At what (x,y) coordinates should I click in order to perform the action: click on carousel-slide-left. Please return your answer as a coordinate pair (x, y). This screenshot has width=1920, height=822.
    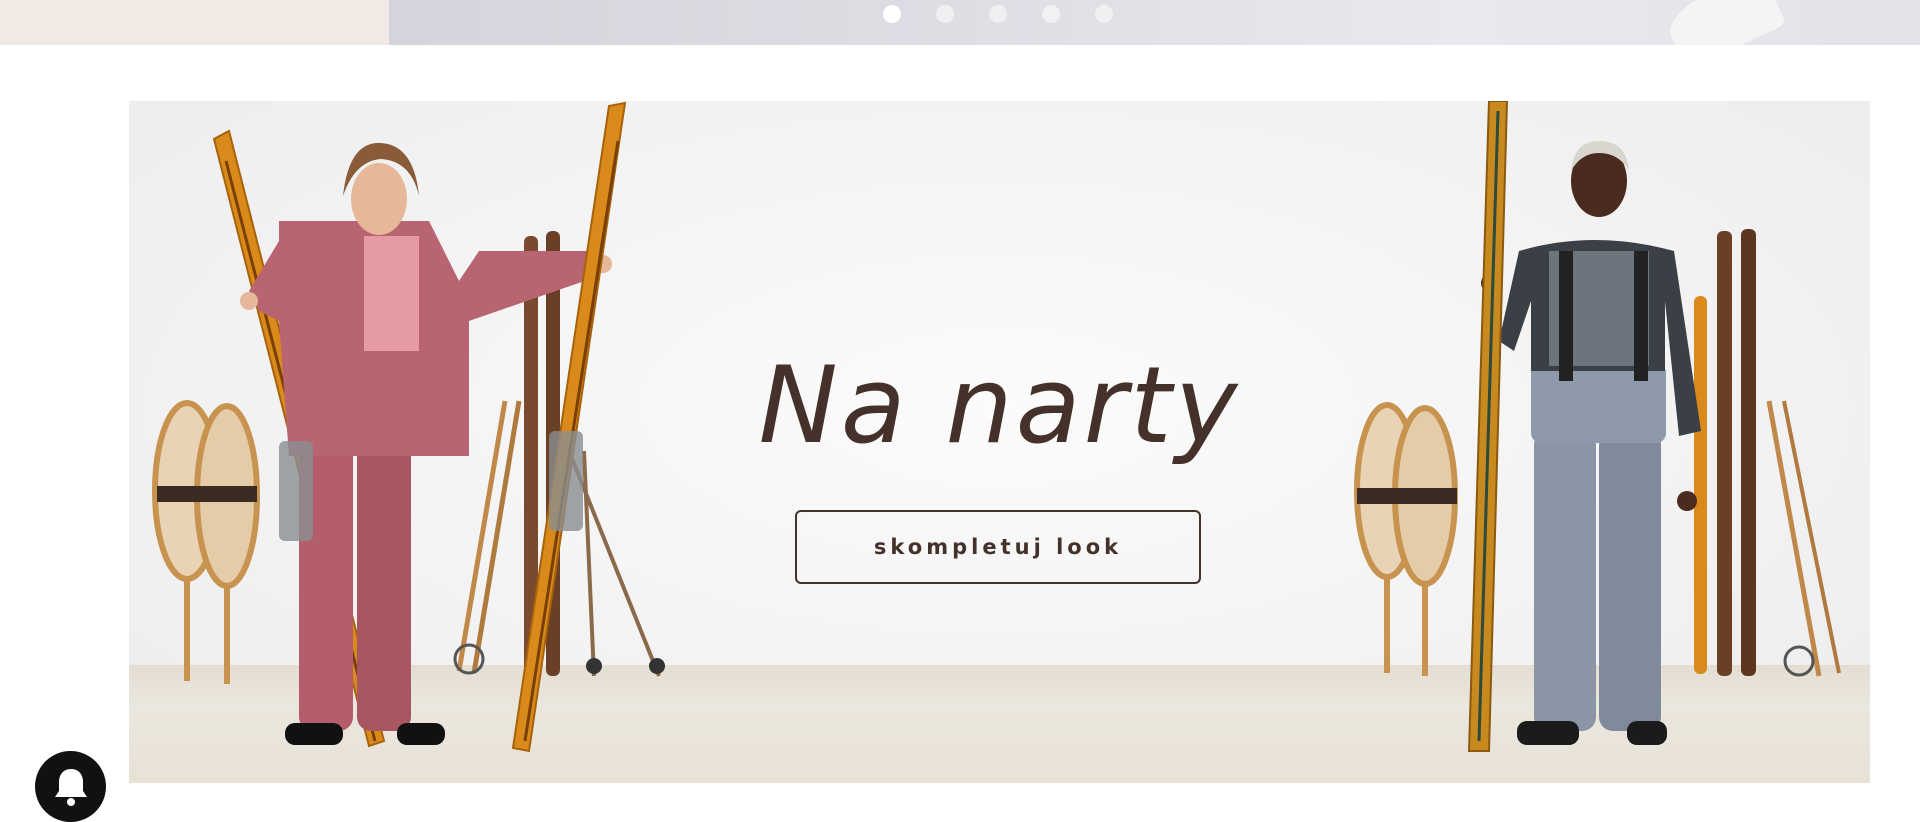
    Looking at the image, I should click on (194, 22).